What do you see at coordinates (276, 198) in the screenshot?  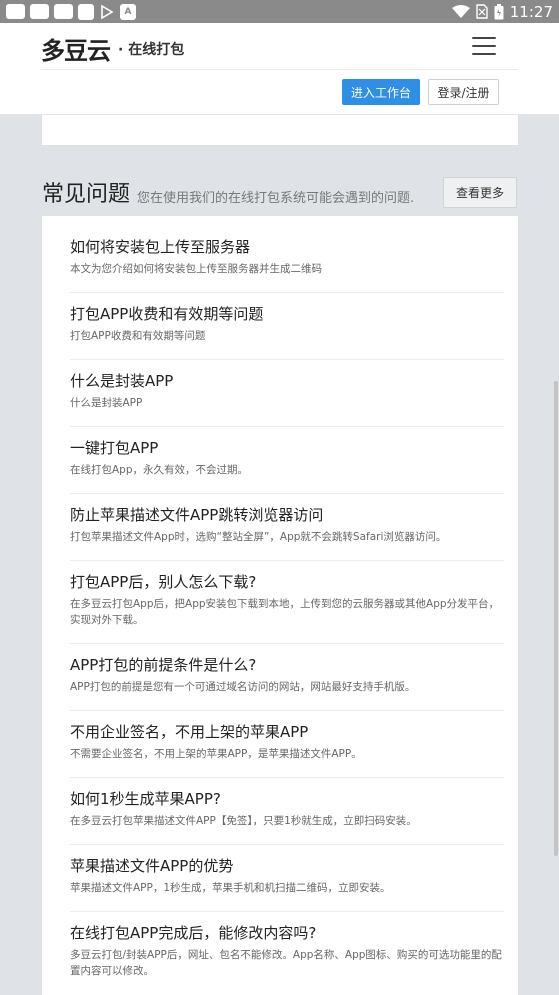 I see `faq-description: 您在使用我们的在线打包系统可能会遇到的问题.` at bounding box center [276, 198].